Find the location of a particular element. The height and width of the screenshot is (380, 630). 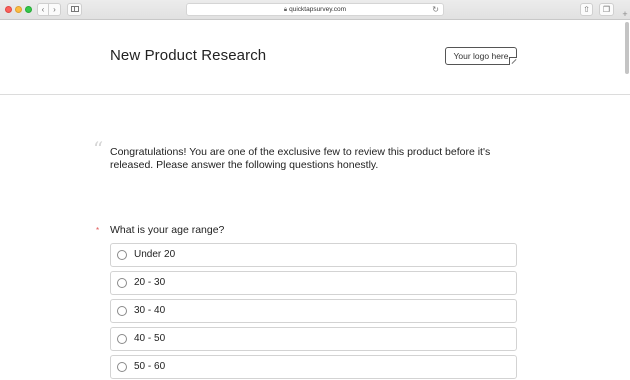

resize-handle-icon is located at coordinates (513, 61).